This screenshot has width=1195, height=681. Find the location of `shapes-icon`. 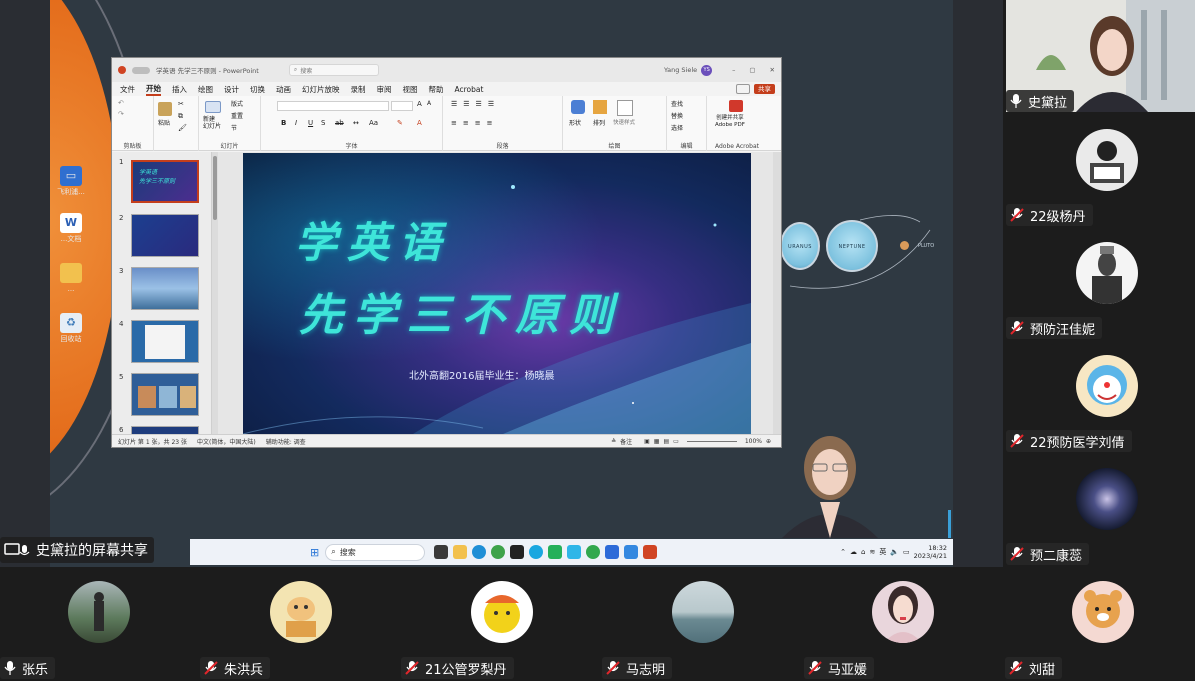

shapes-icon is located at coordinates (578, 107).